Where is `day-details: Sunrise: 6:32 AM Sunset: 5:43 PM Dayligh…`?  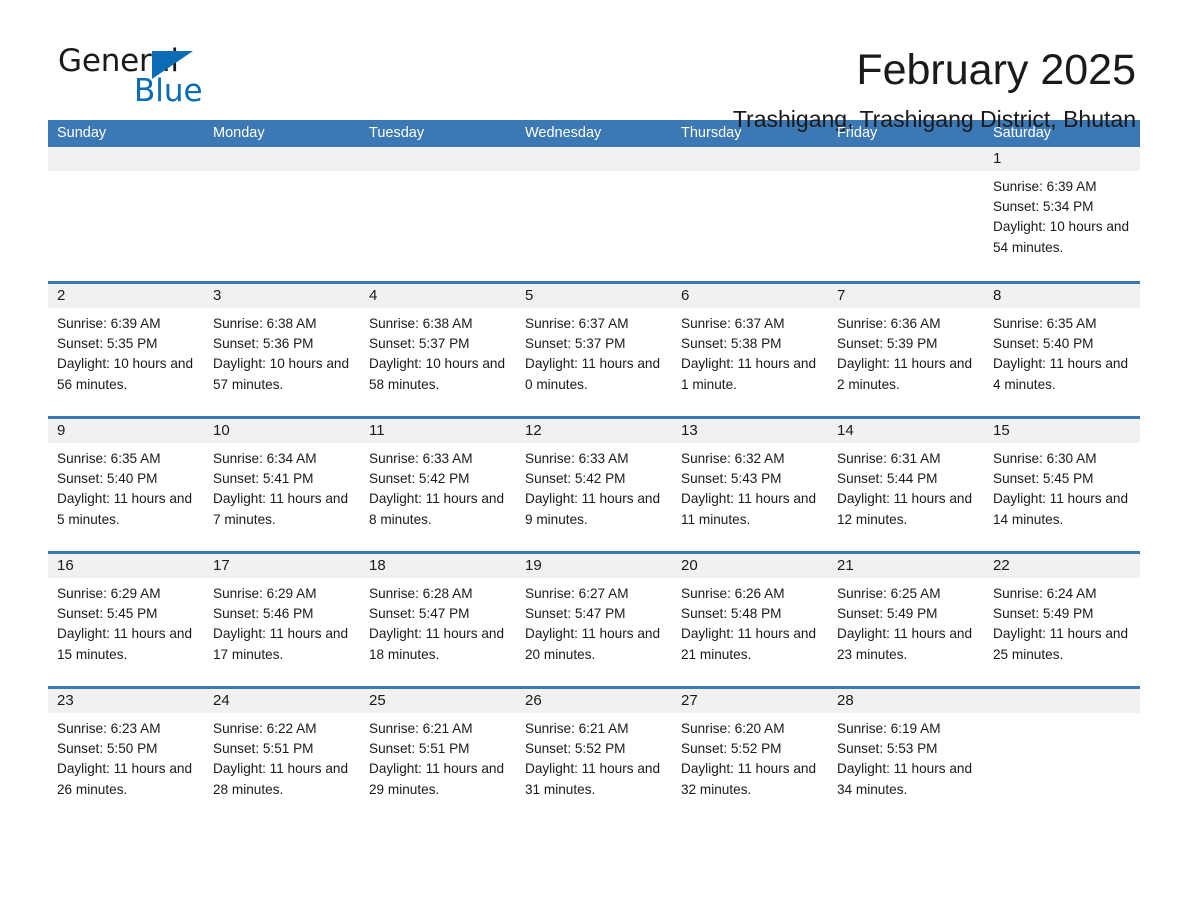 day-details: Sunrise: 6:32 AM Sunset: 5:43 PM Dayligh… is located at coordinates (750, 486).